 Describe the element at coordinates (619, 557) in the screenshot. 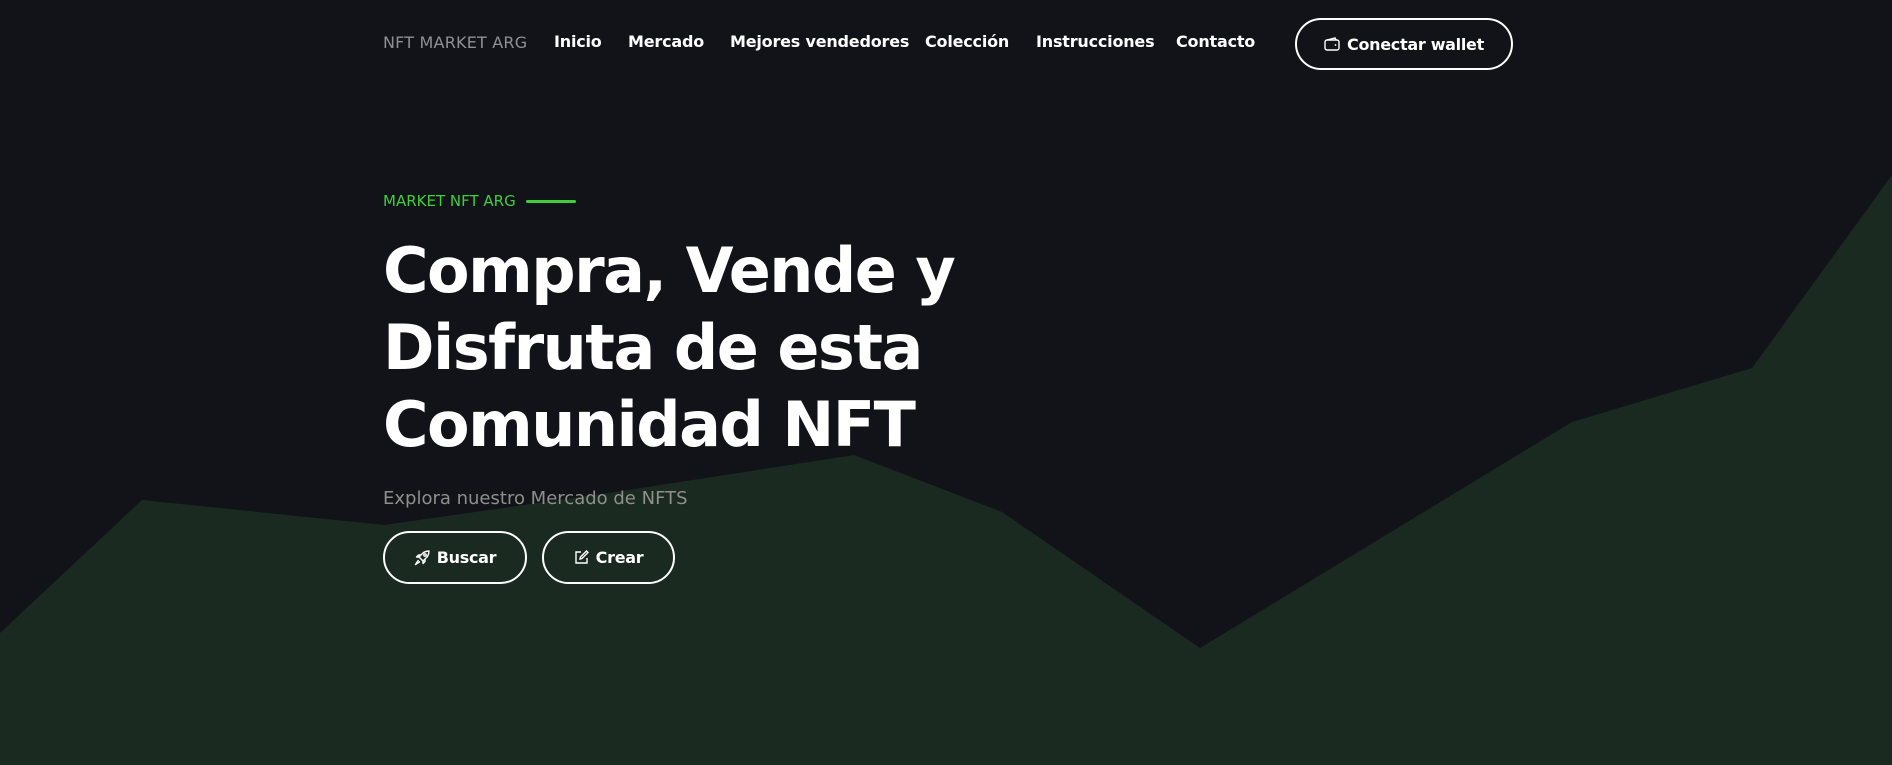

I see `create-button-label: Crear` at that location.